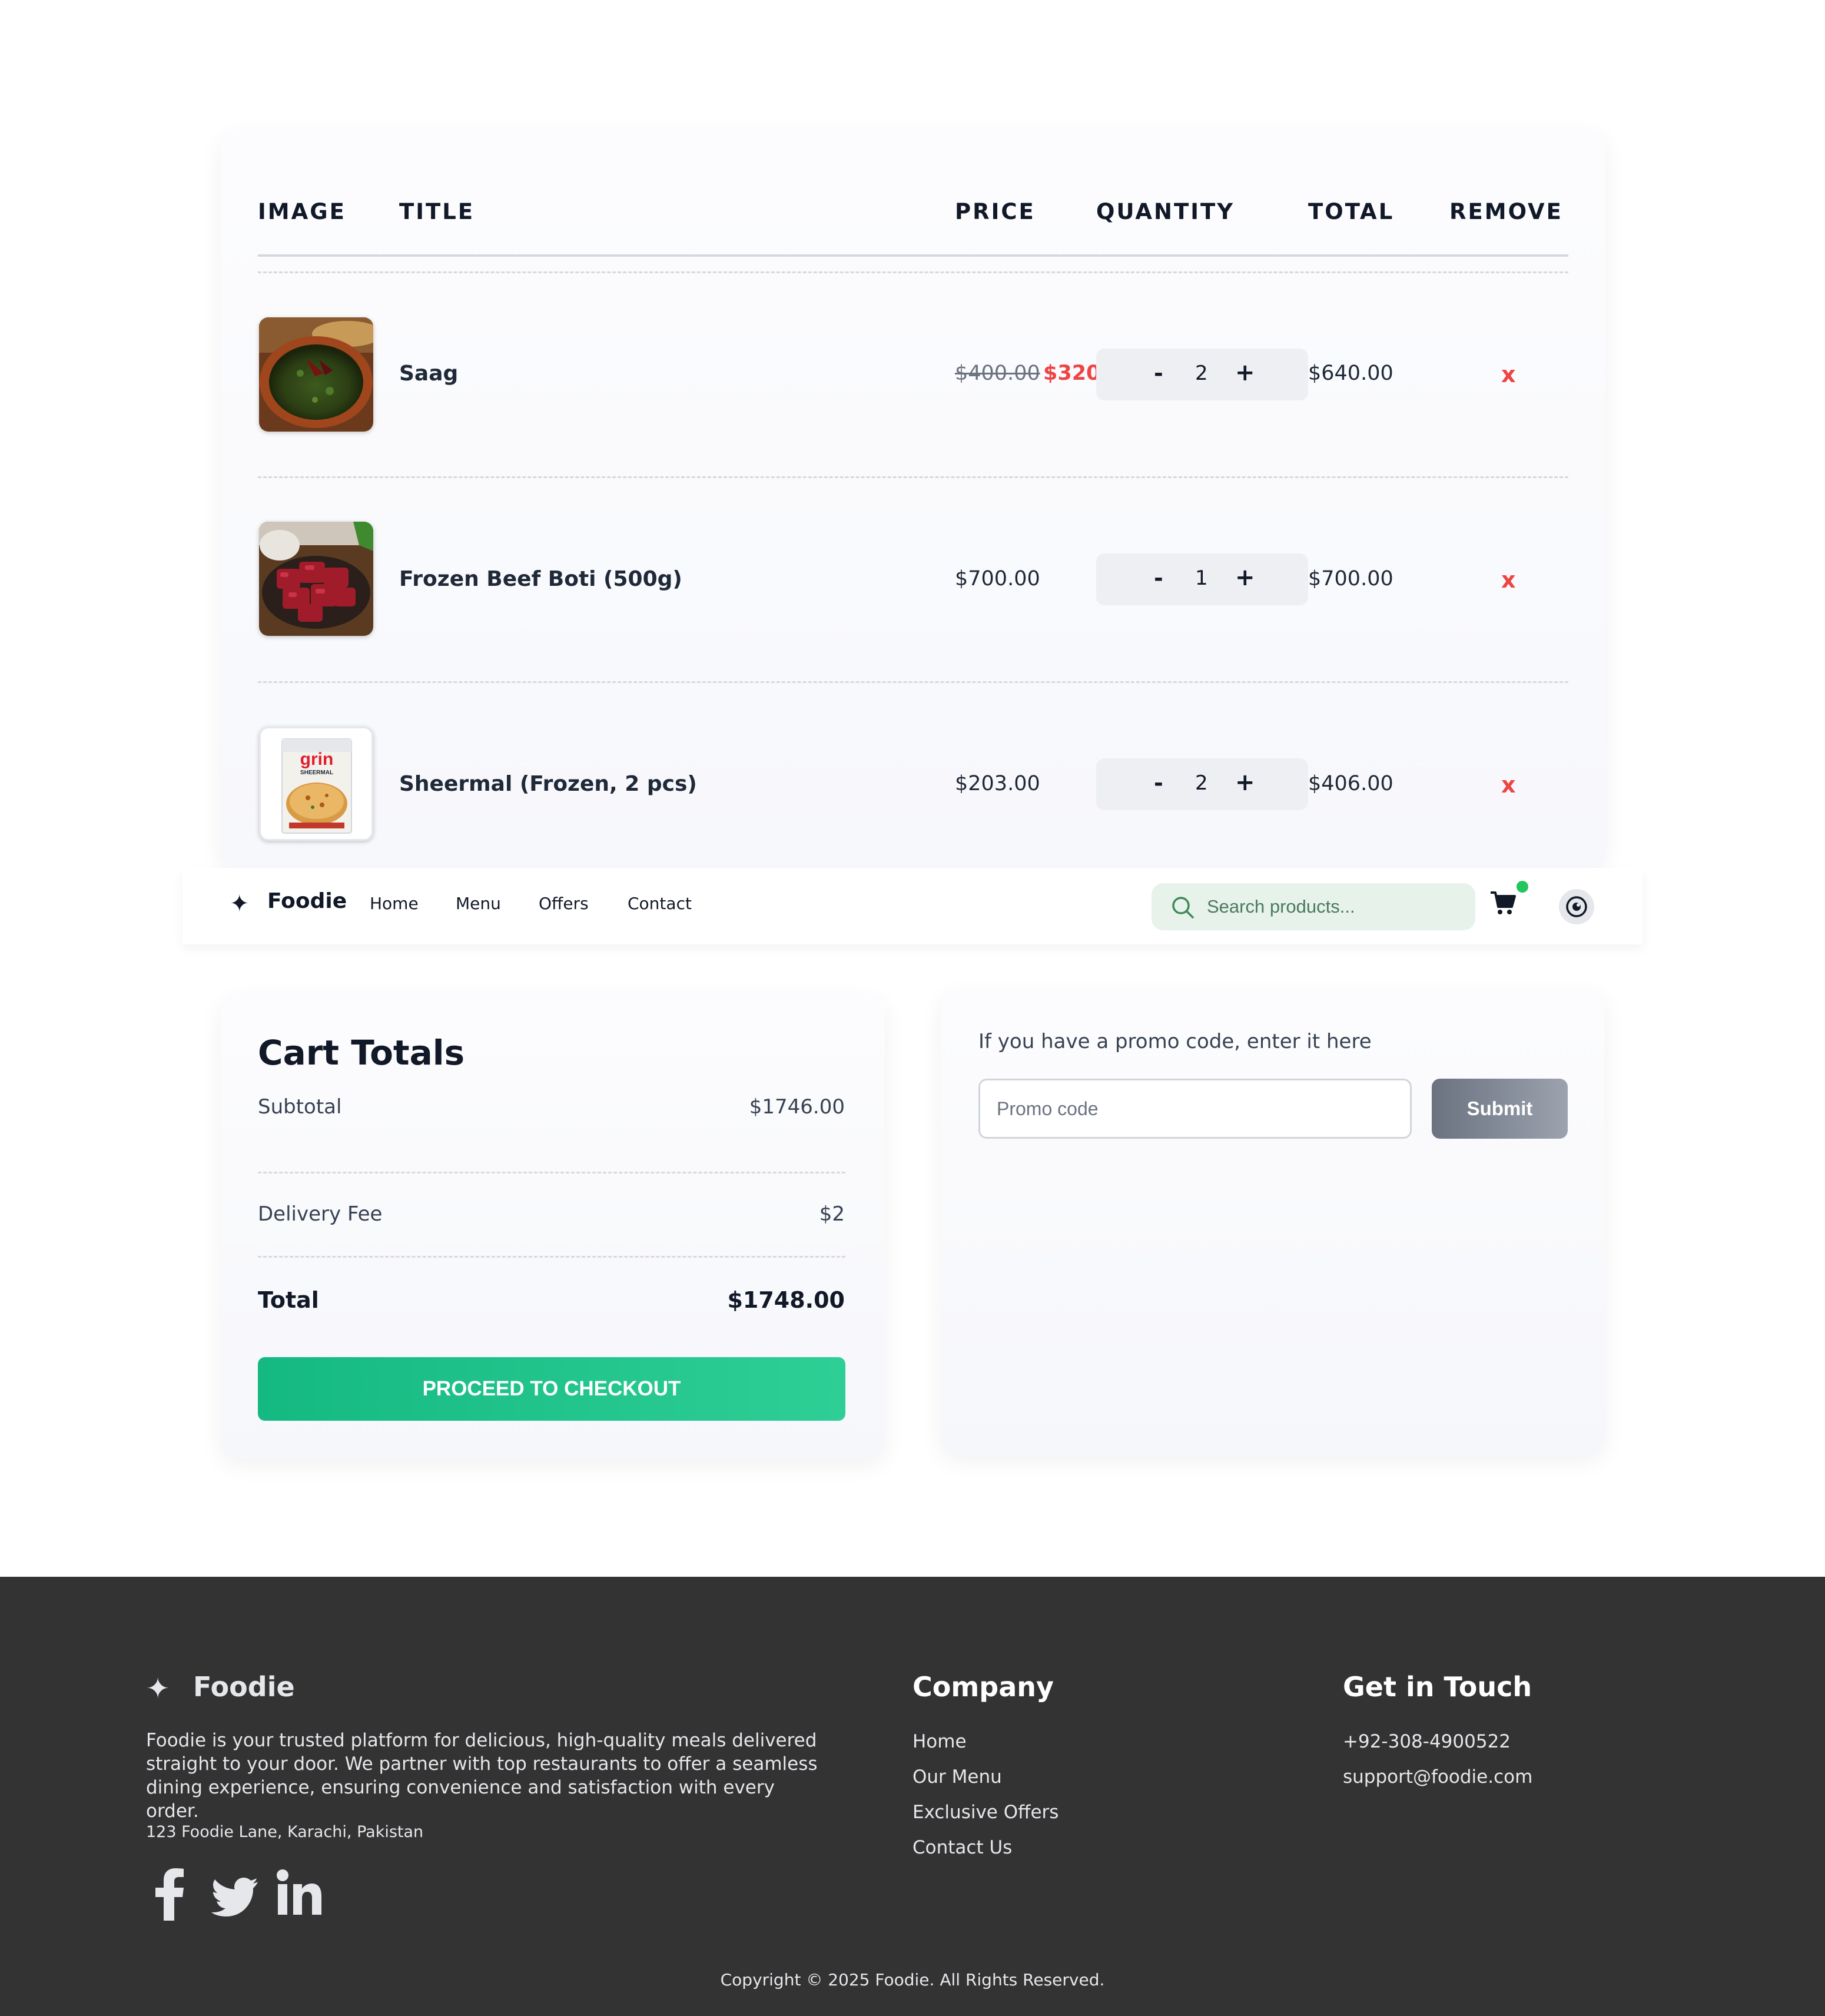  What do you see at coordinates (1506, 211) in the screenshot?
I see `header-remove: REMOVE` at bounding box center [1506, 211].